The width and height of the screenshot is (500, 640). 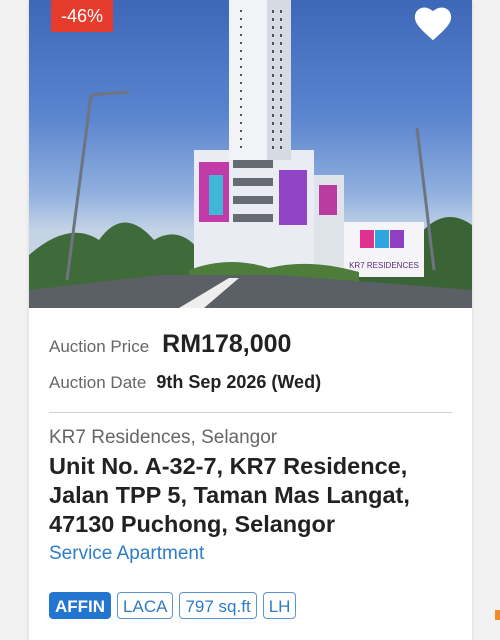 I want to click on tag-list: AFFIN LACA 797 sq.ft LH, so click(x=173, y=605).